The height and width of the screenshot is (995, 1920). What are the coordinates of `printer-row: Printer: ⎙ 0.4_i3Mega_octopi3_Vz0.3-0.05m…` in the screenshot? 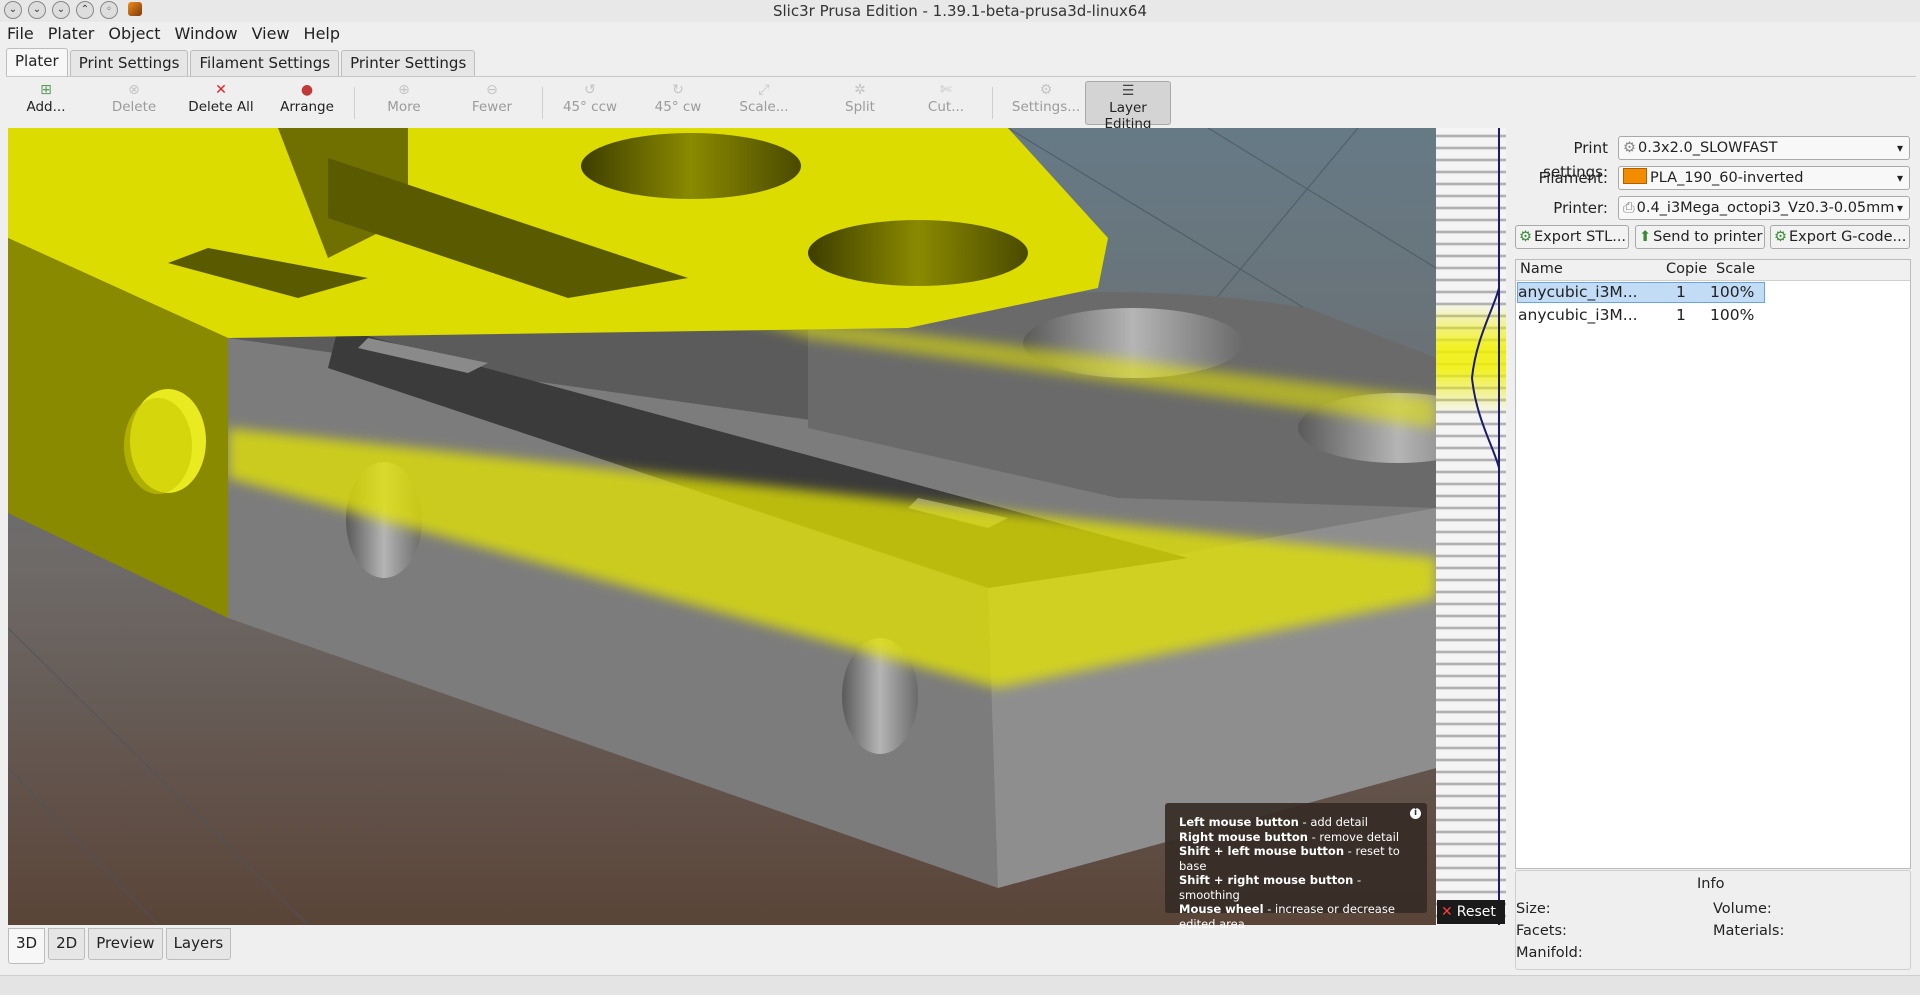 It's located at (1712, 208).